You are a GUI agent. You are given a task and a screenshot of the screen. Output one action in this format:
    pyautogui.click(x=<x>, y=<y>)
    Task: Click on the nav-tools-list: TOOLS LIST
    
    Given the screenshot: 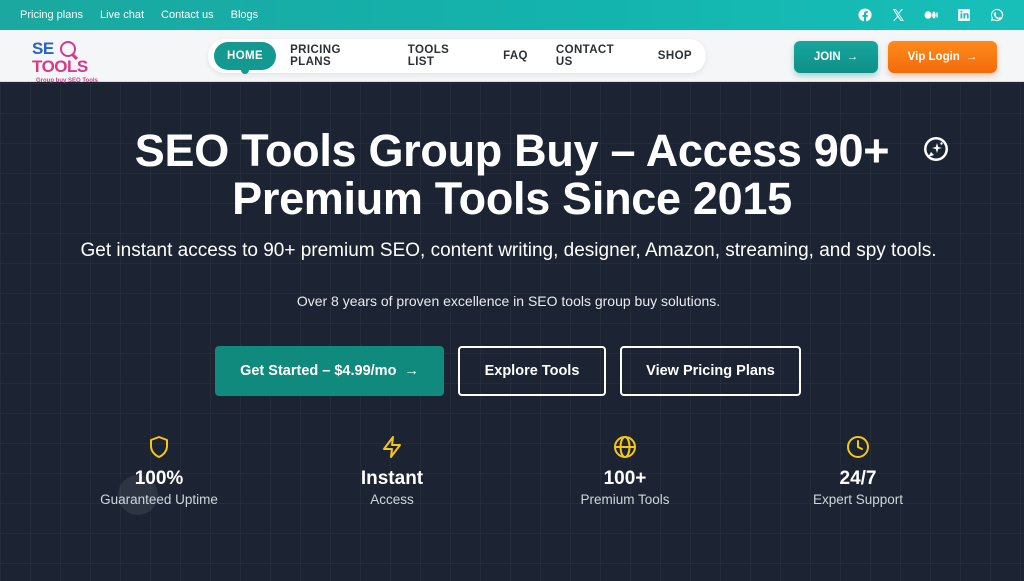 What is the action you would take?
    pyautogui.click(x=441, y=56)
    